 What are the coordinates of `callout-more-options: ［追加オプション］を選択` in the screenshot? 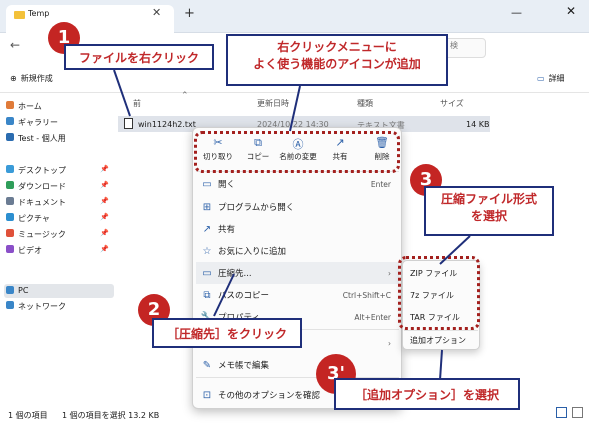 It's located at (427, 394).